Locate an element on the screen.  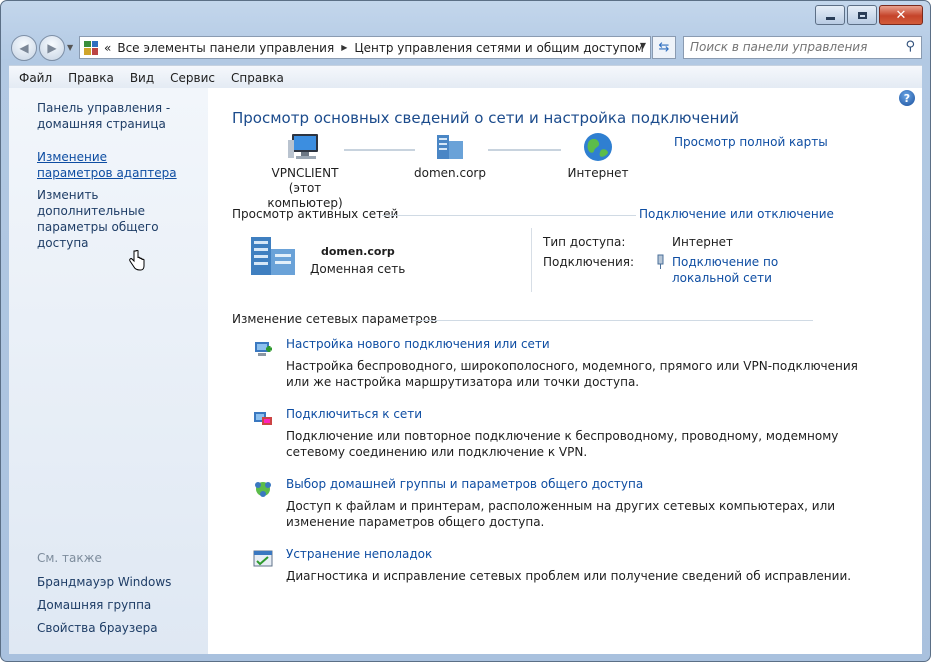
maximize-icon is located at coordinates (862, 15).